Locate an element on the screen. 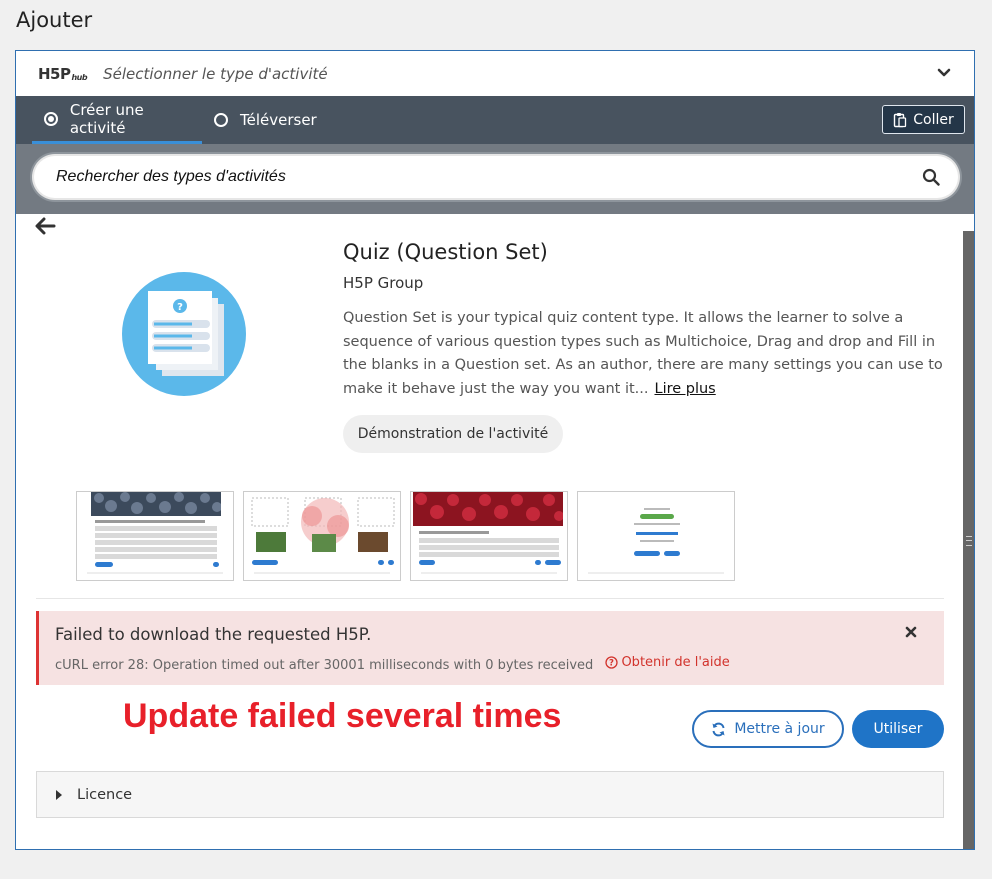 Image resolution: width=992 pixels, height=879 pixels. scroll-grip-icon is located at coordinates (969, 541).